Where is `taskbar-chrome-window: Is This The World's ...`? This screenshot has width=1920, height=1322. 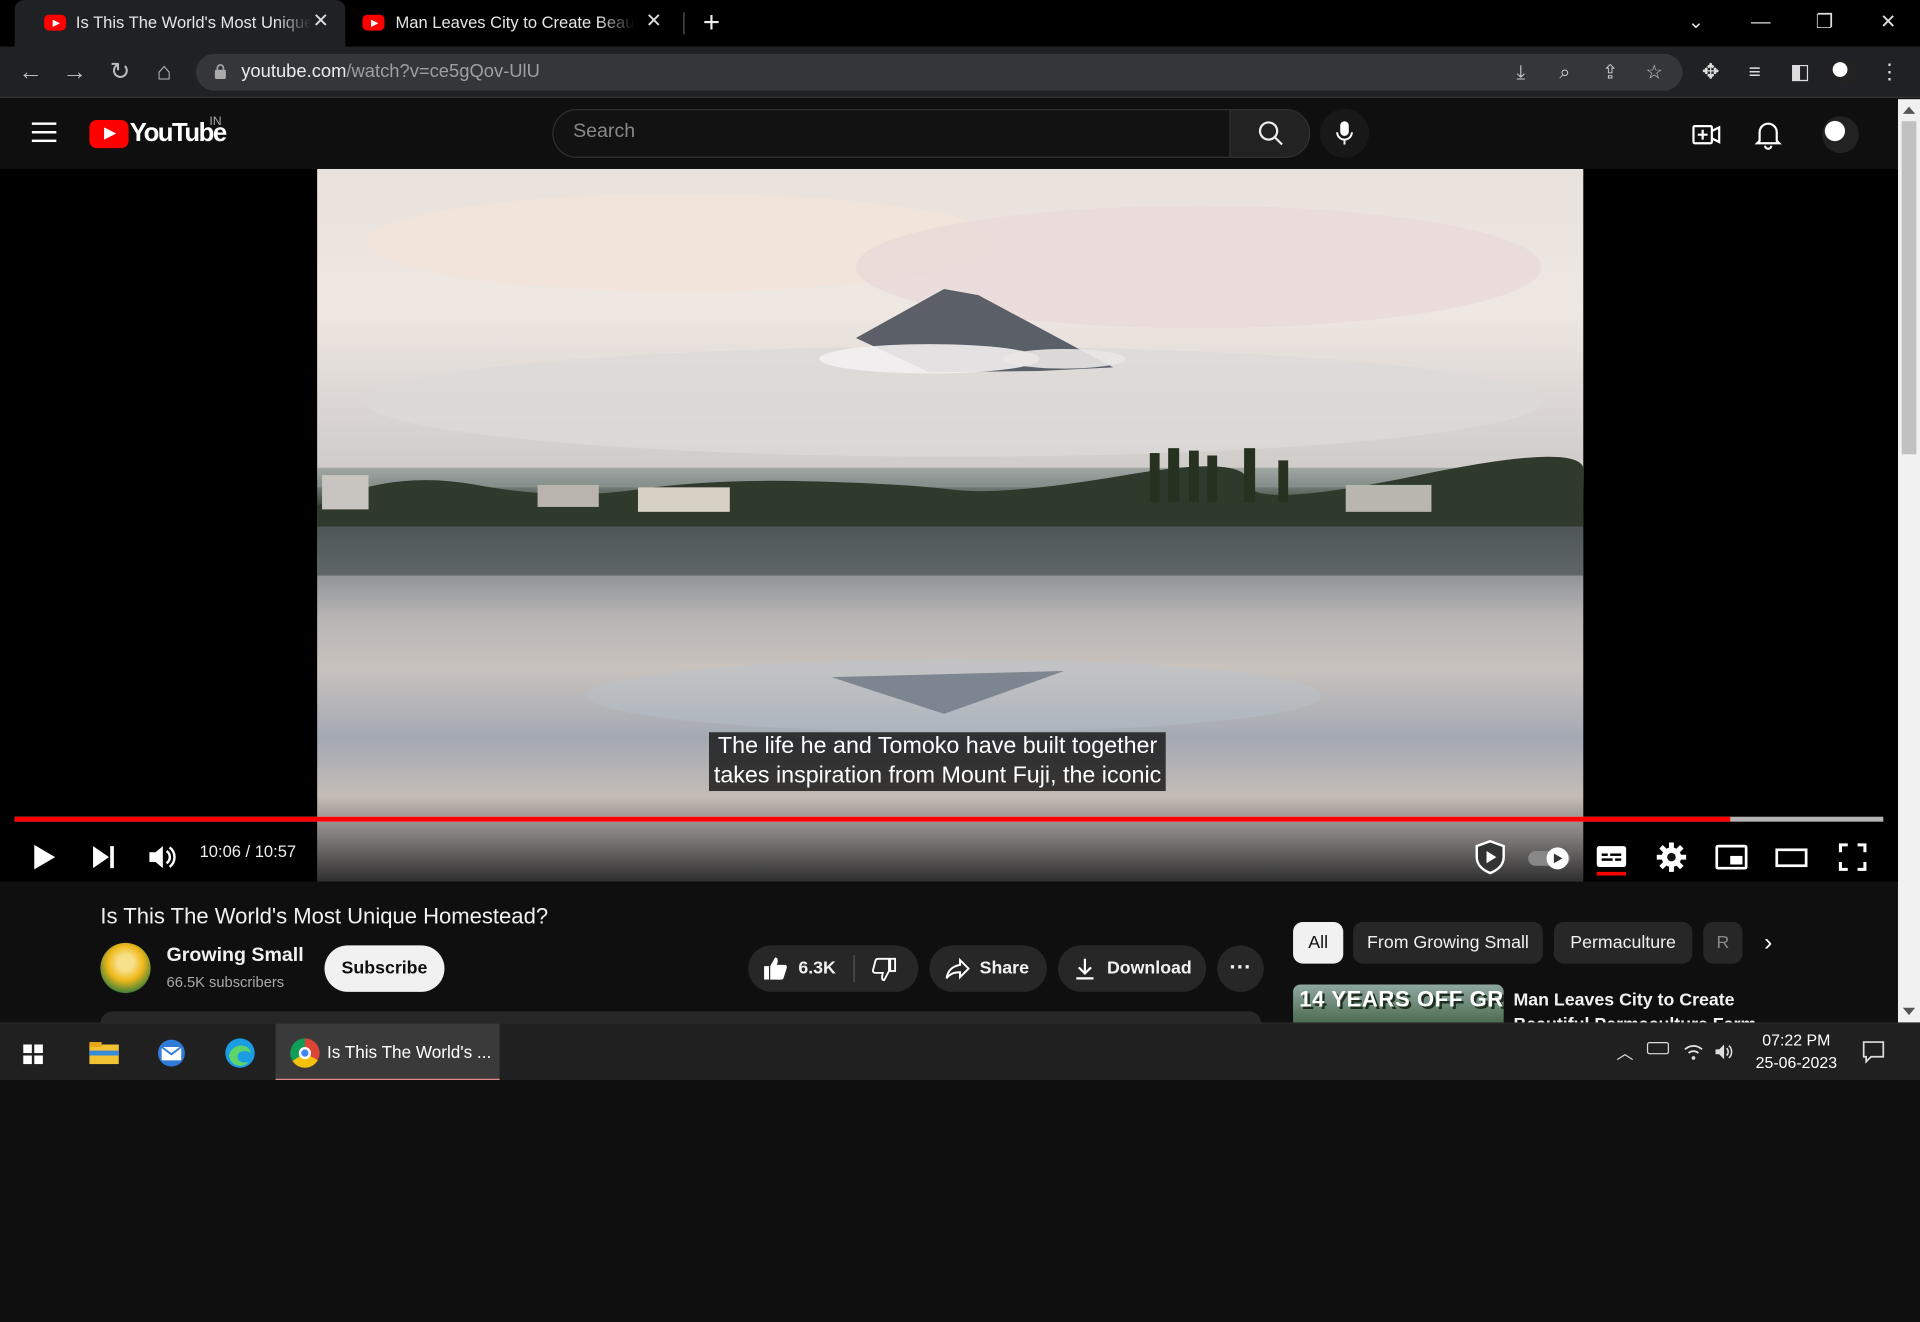
taskbar-chrome-window: Is This The World's ... is located at coordinates (387, 1052).